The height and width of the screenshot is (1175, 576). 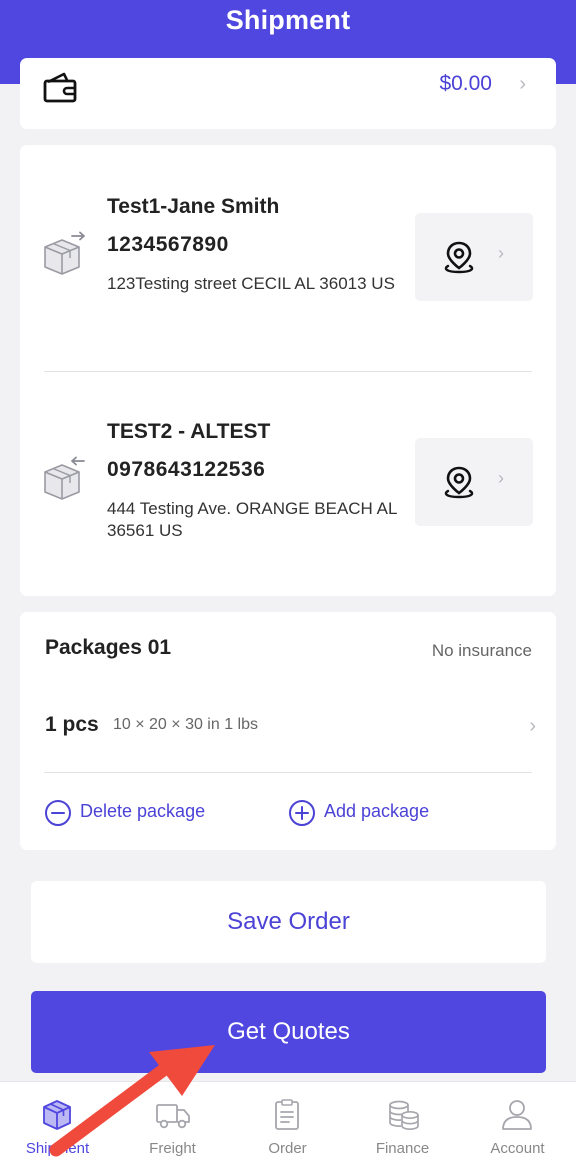 I want to click on package-quantity: 1 pcs, so click(x=72, y=724).